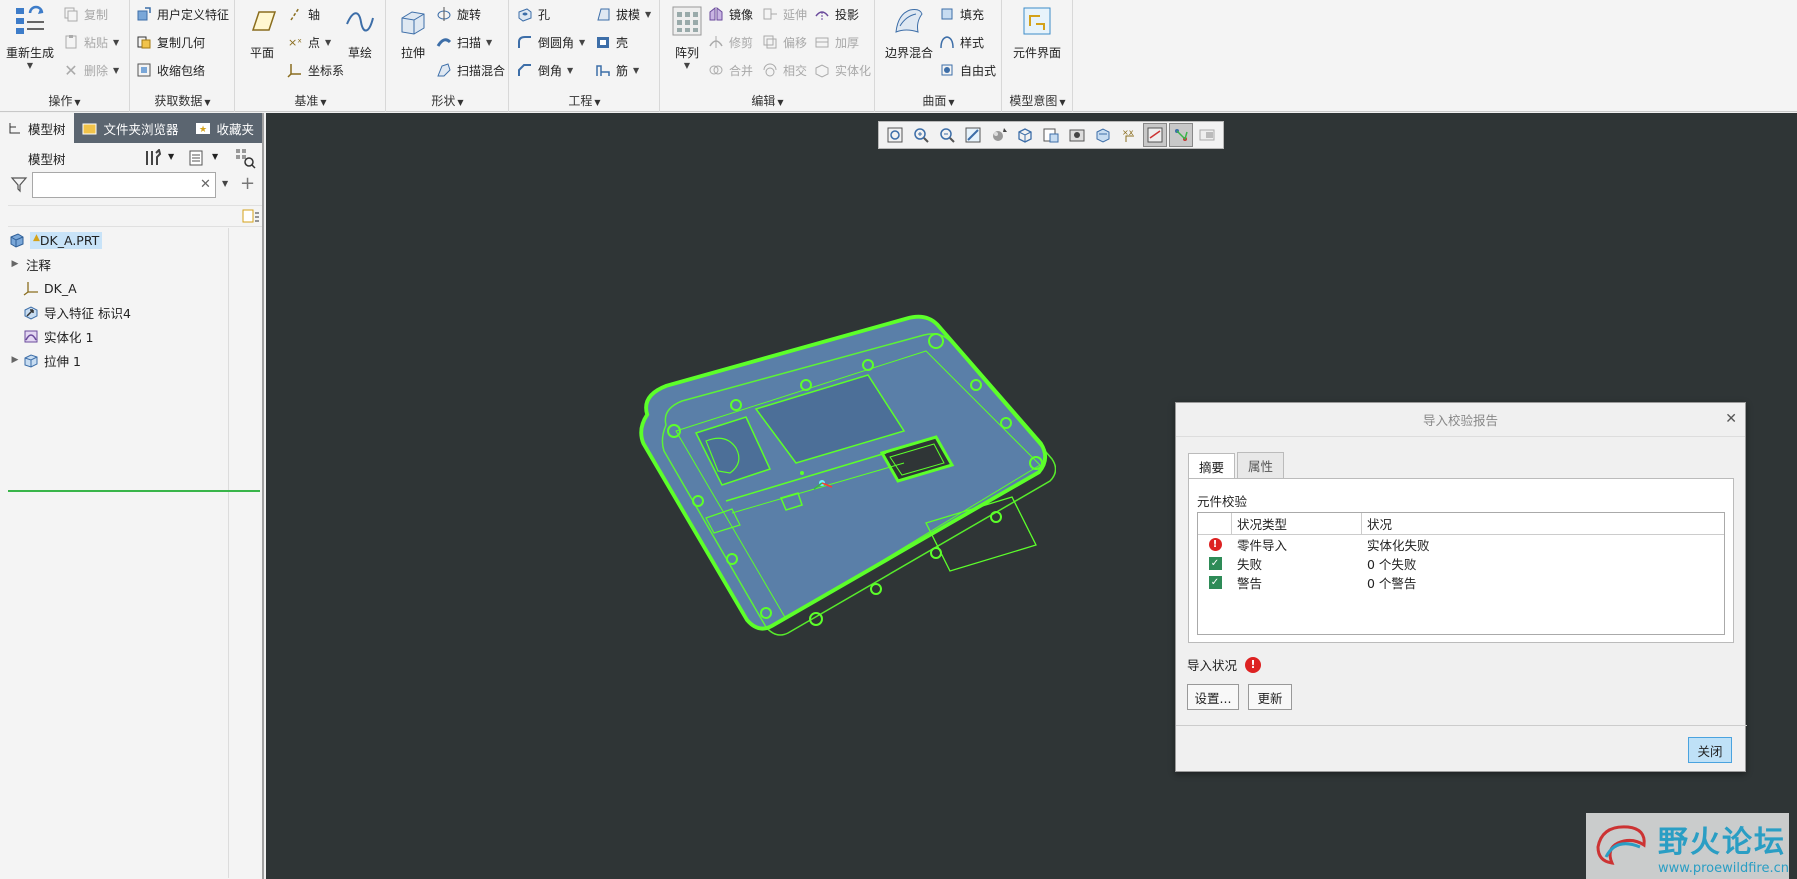 Image resolution: width=1797 pixels, height=879 pixels. I want to click on group-label-shapes: 形状 ▼, so click(447, 101).